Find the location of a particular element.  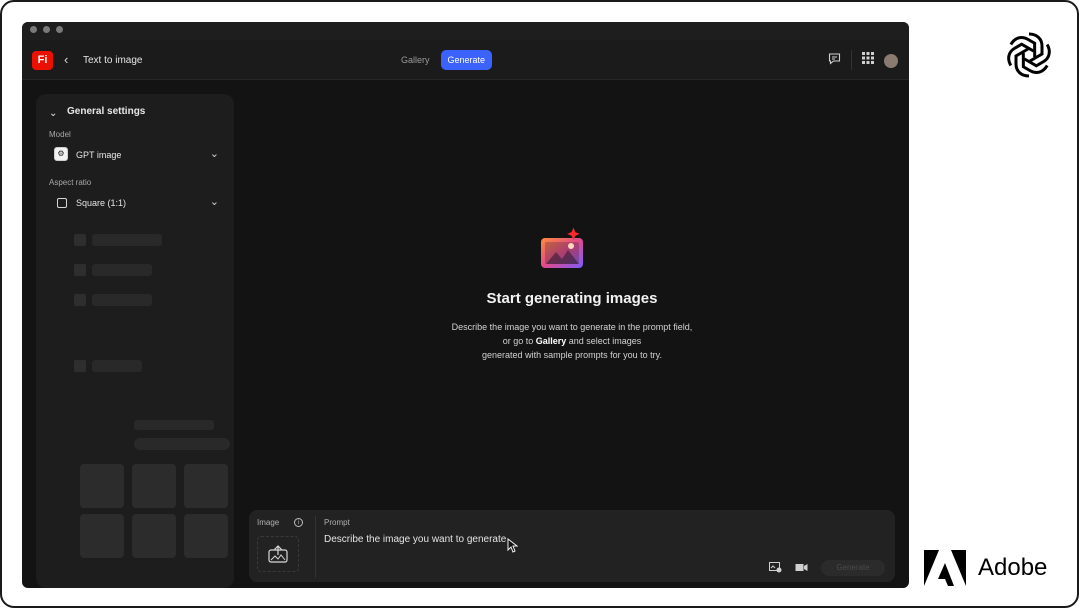

back-chevron-icon: ‹ is located at coordinates (66, 59).